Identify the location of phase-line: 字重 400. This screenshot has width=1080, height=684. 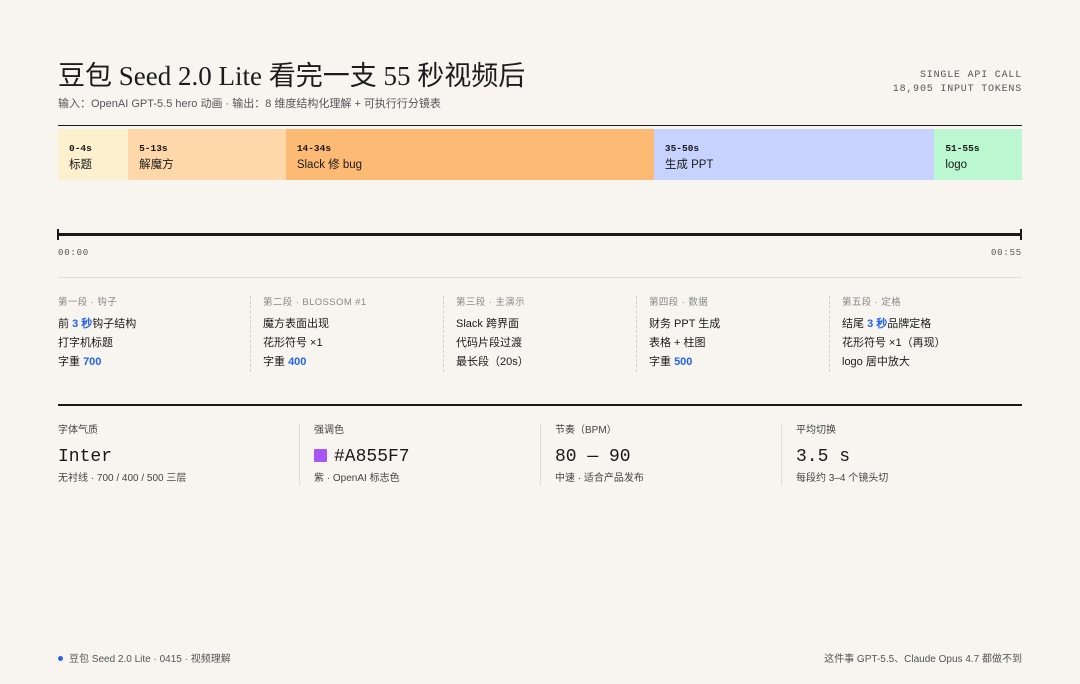
(353, 362).